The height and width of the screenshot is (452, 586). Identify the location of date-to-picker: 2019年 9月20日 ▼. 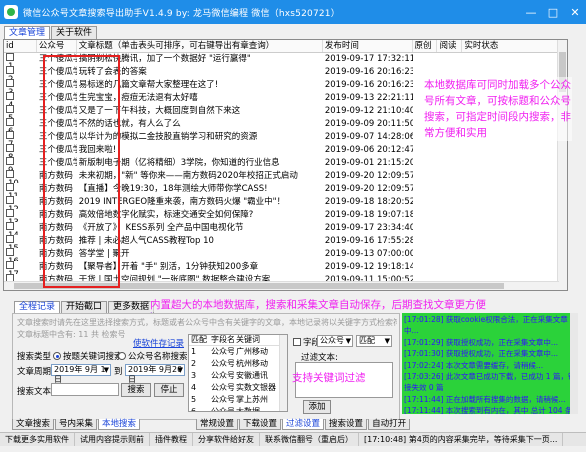
(155, 374).